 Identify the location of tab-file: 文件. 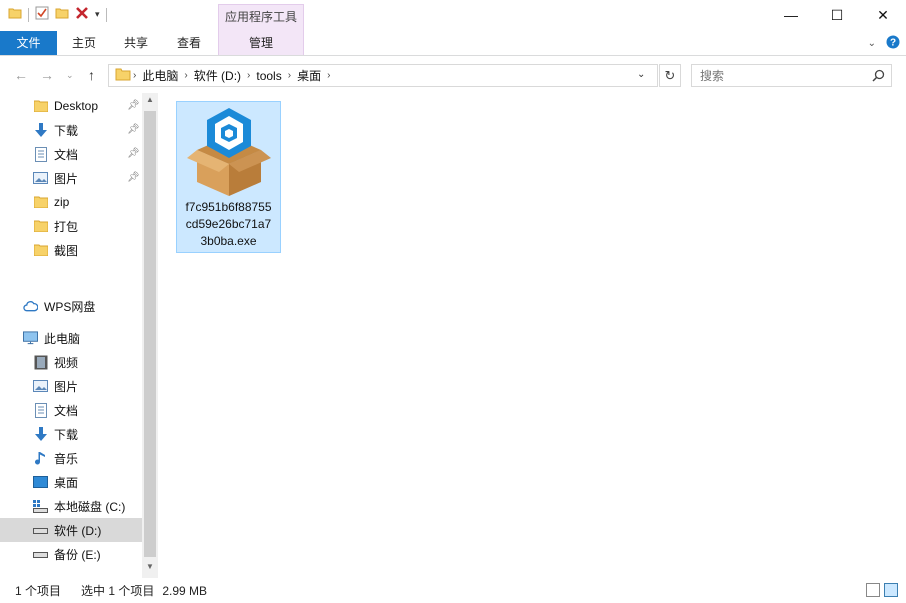
(28, 43).